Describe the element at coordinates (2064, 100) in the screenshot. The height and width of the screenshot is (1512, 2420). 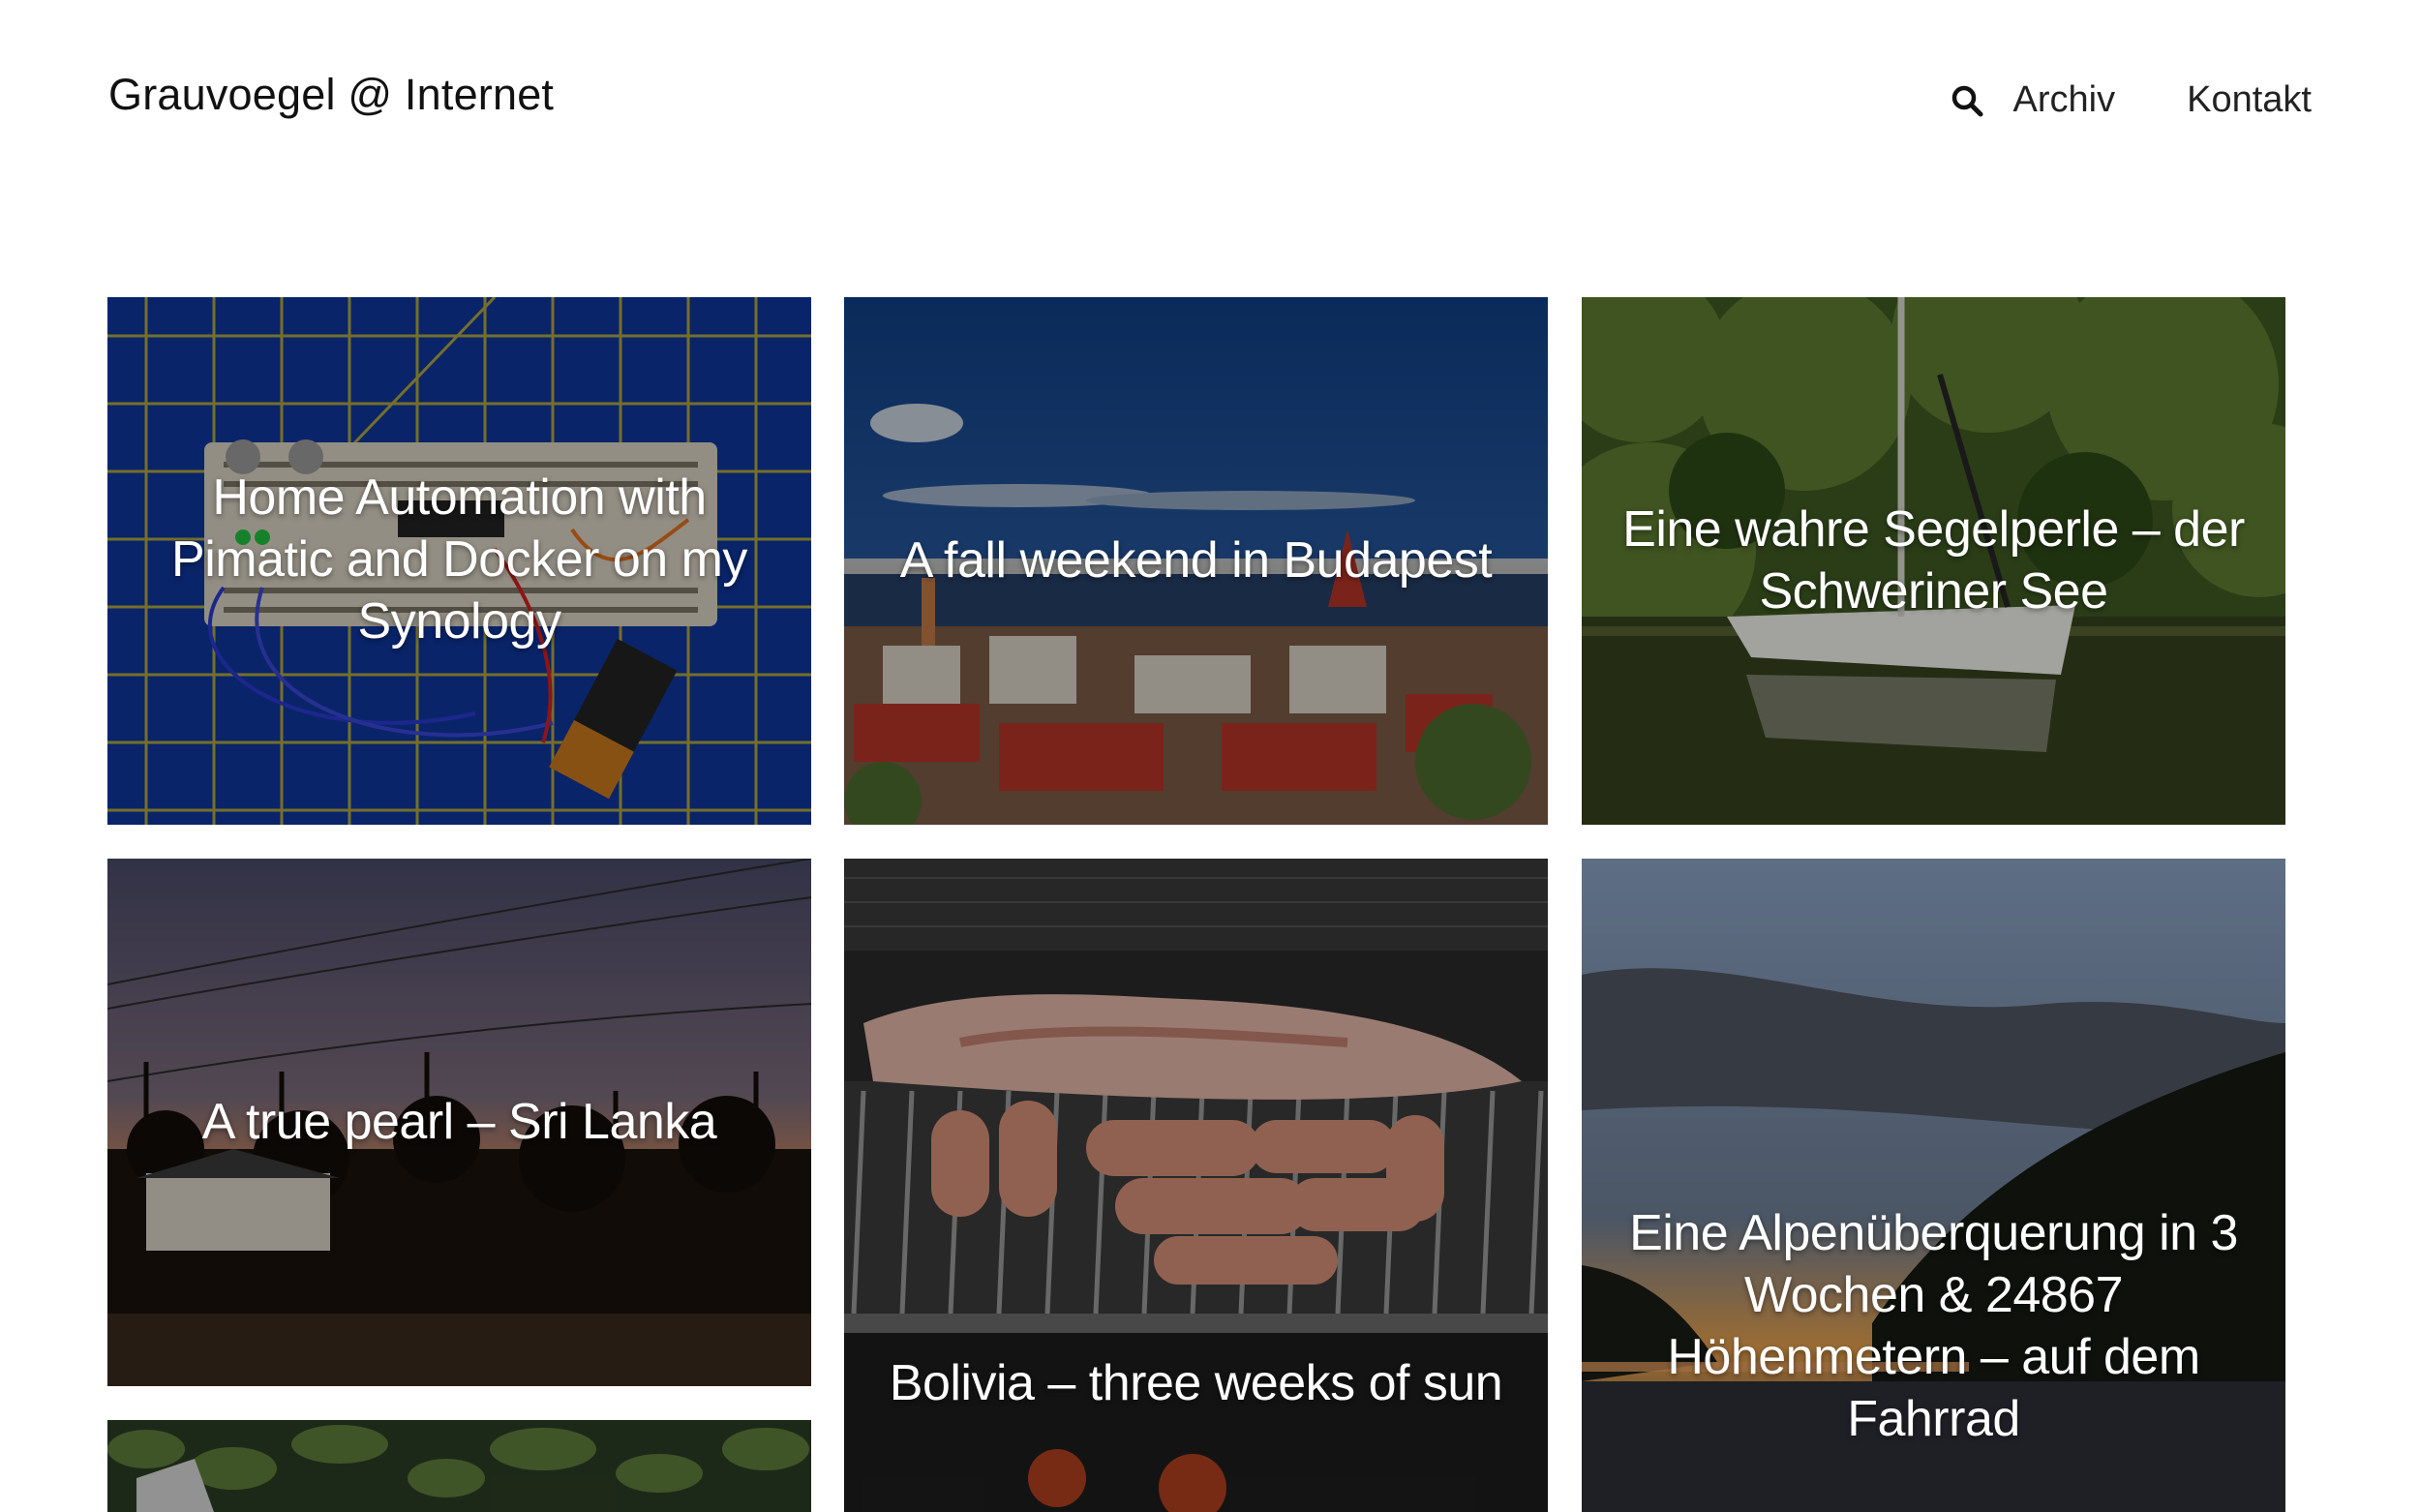
I see `nav-archiv-link: Archiv` at that location.